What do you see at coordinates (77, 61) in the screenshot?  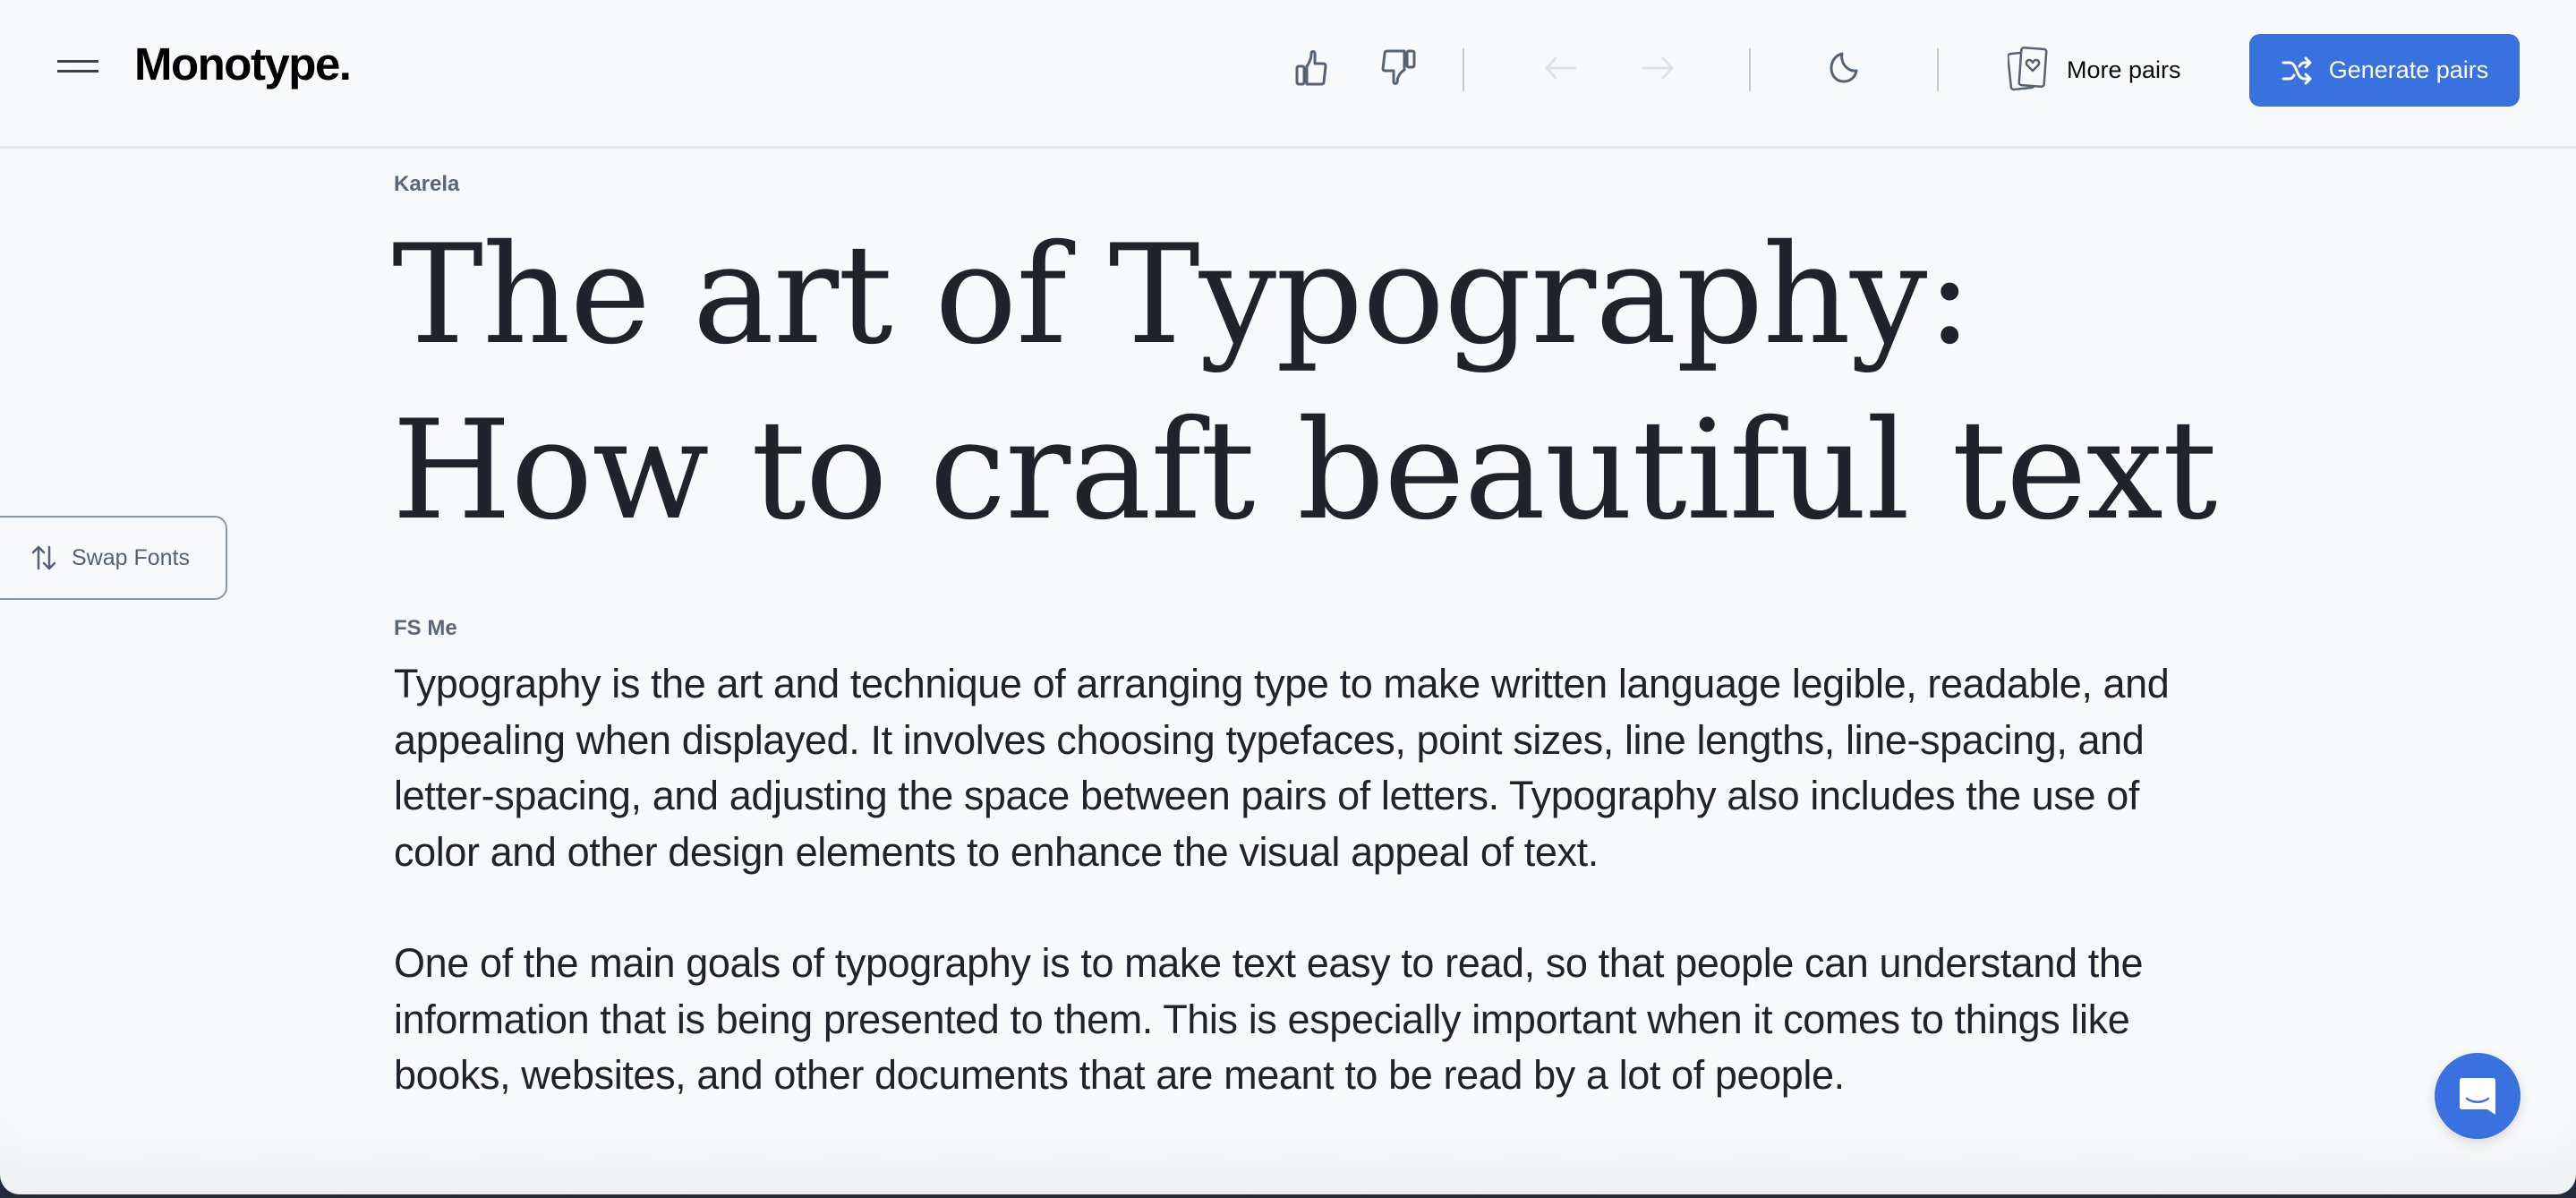 I see `hamburger-menu-icon` at bounding box center [77, 61].